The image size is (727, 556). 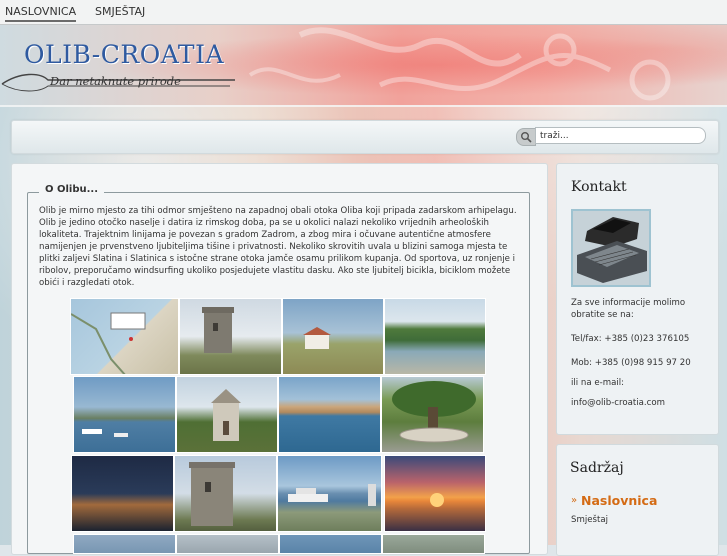 I want to click on nav-smjestaj: SMJEŠTAJ, so click(x=120, y=11).